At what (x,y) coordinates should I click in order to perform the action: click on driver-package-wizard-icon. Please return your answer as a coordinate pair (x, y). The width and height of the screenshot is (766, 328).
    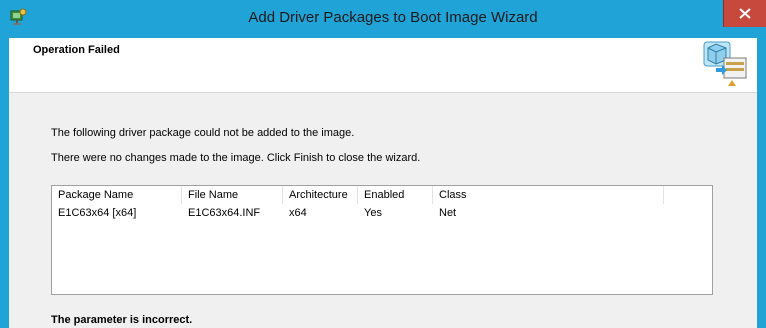
    Looking at the image, I should click on (725, 63).